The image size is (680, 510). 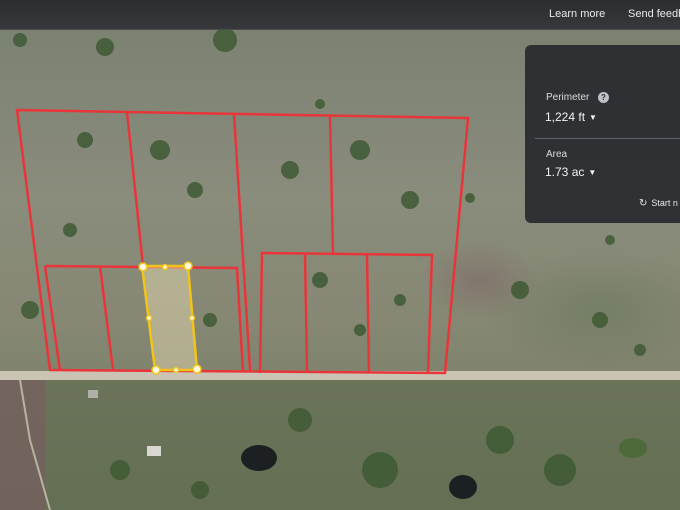 What do you see at coordinates (643, 203) in the screenshot?
I see `restart-icon: ↻` at bounding box center [643, 203].